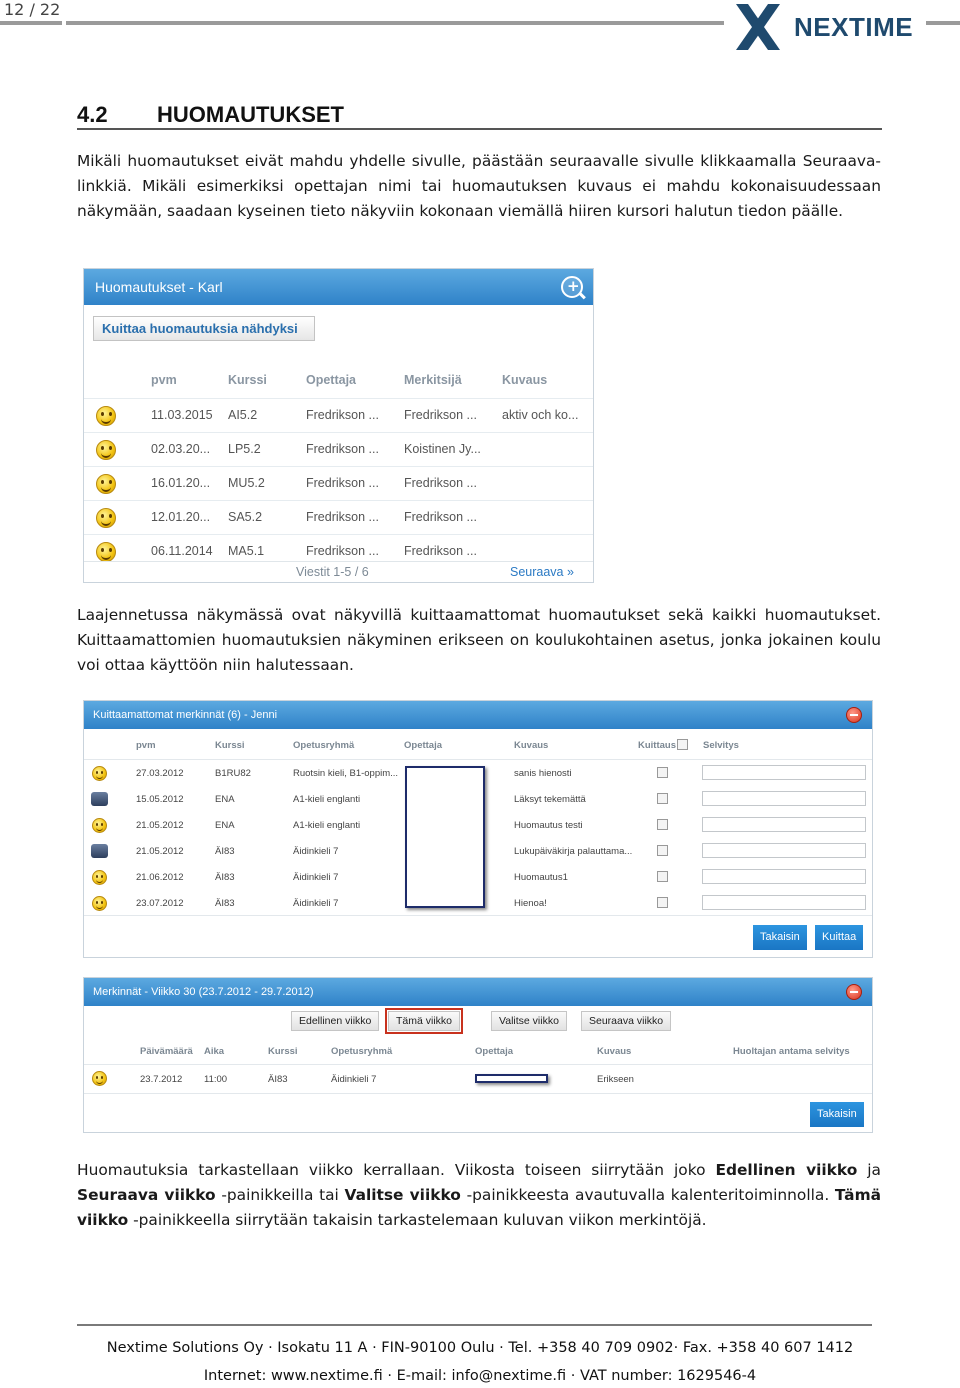 Image resolution: width=960 pixels, height=1388 pixels. I want to click on col-header-date: Päivämäärä, so click(166, 1051).